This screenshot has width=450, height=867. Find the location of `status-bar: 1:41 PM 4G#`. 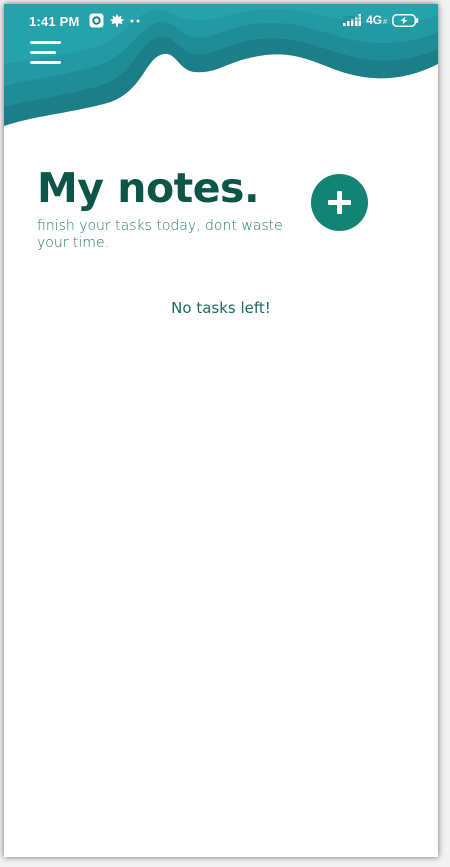

status-bar: 1:41 PM 4G# is located at coordinates (221, 21).